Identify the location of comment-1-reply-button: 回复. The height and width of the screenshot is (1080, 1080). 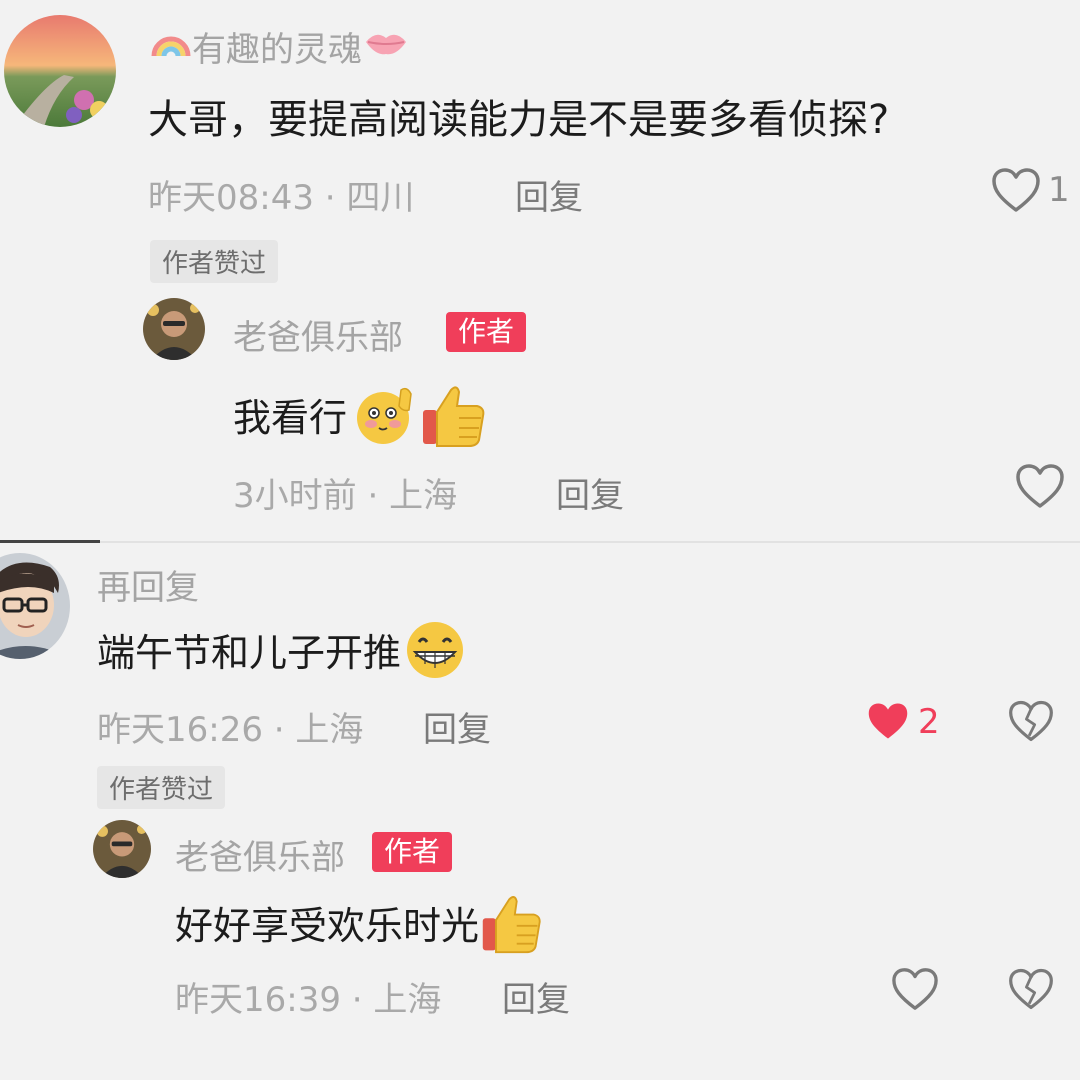
(549, 194).